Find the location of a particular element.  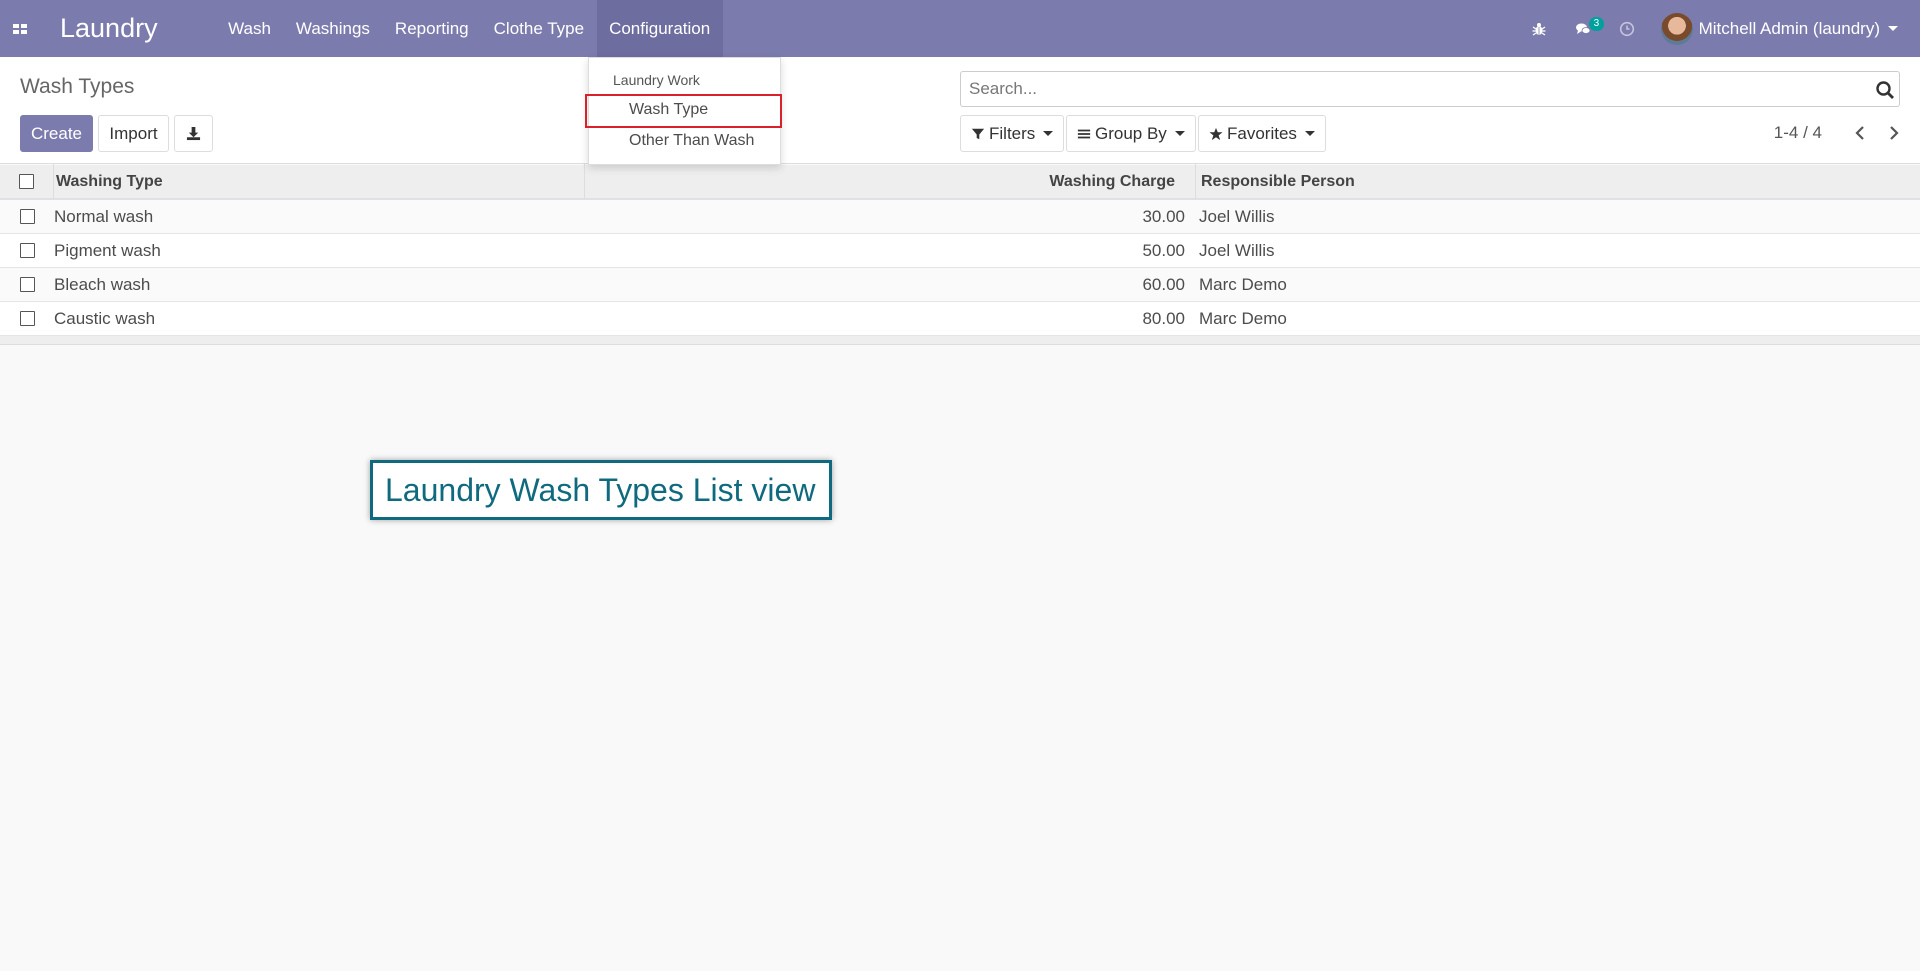

favorites-label: Favorites is located at coordinates (1262, 133).